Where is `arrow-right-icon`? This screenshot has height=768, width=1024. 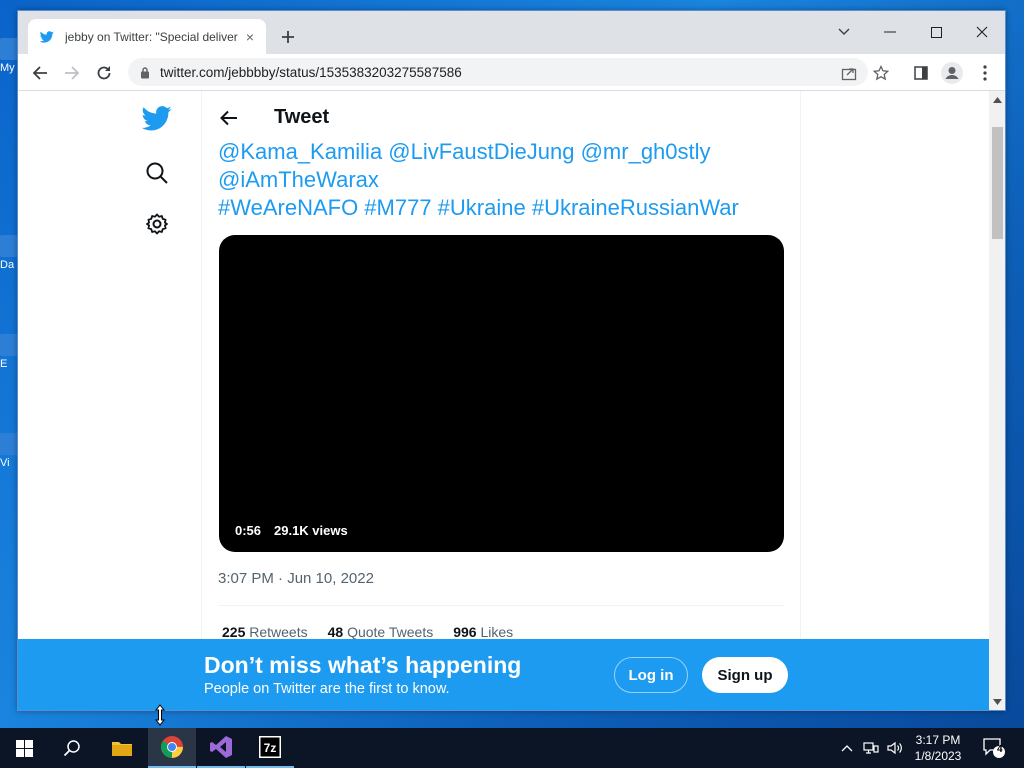 arrow-right-icon is located at coordinates (72, 73).